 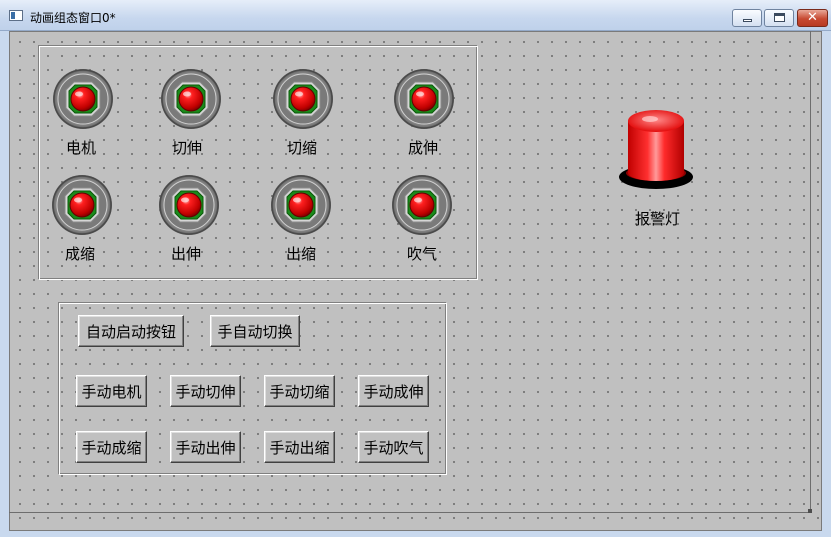 What do you see at coordinates (658, 219) in the screenshot?
I see `alarm-light-label: 报警灯` at bounding box center [658, 219].